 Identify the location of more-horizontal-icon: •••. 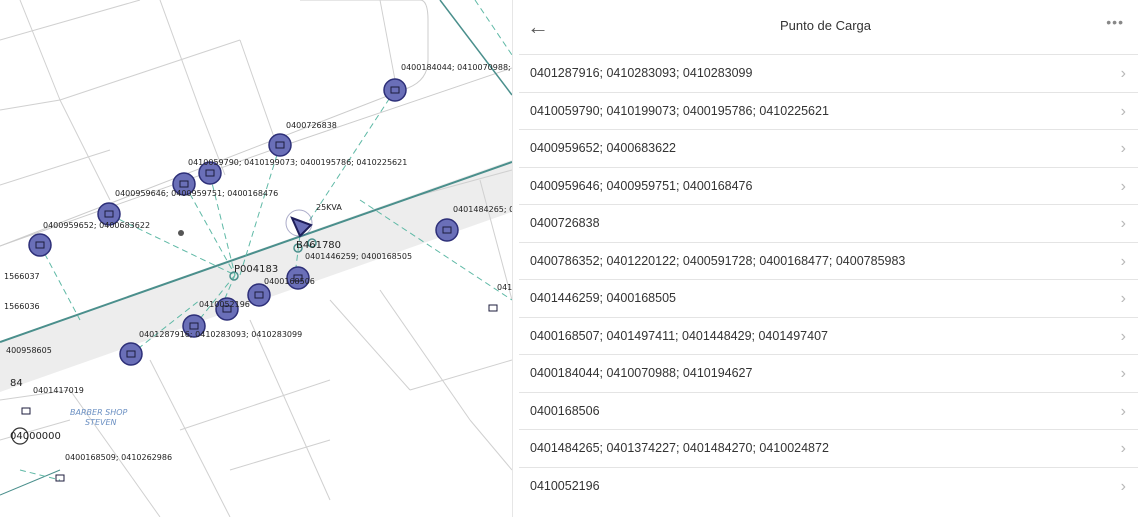
(1115, 22).